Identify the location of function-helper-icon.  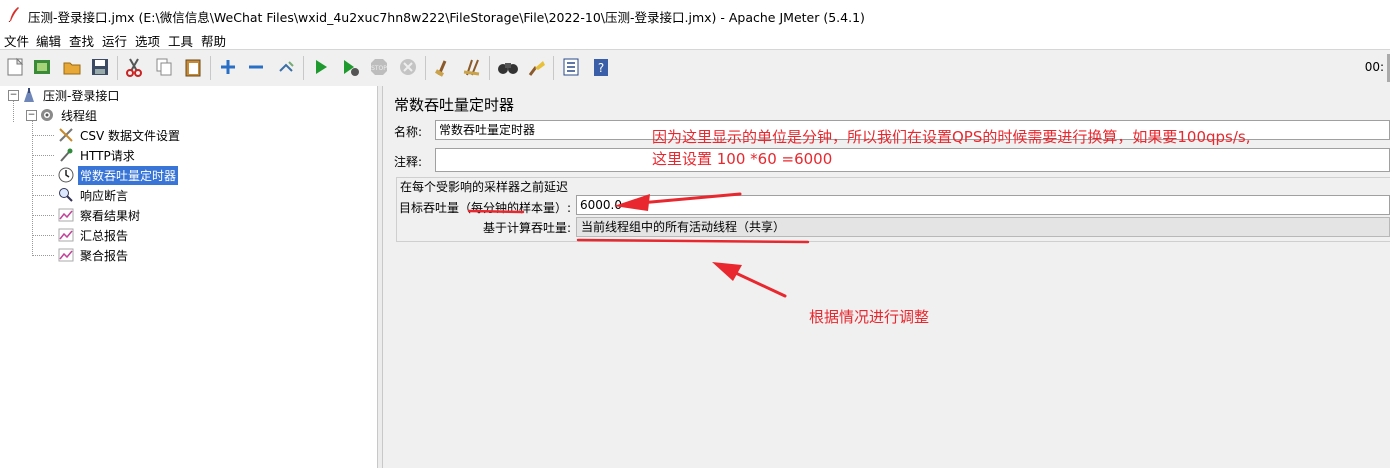
(571, 67).